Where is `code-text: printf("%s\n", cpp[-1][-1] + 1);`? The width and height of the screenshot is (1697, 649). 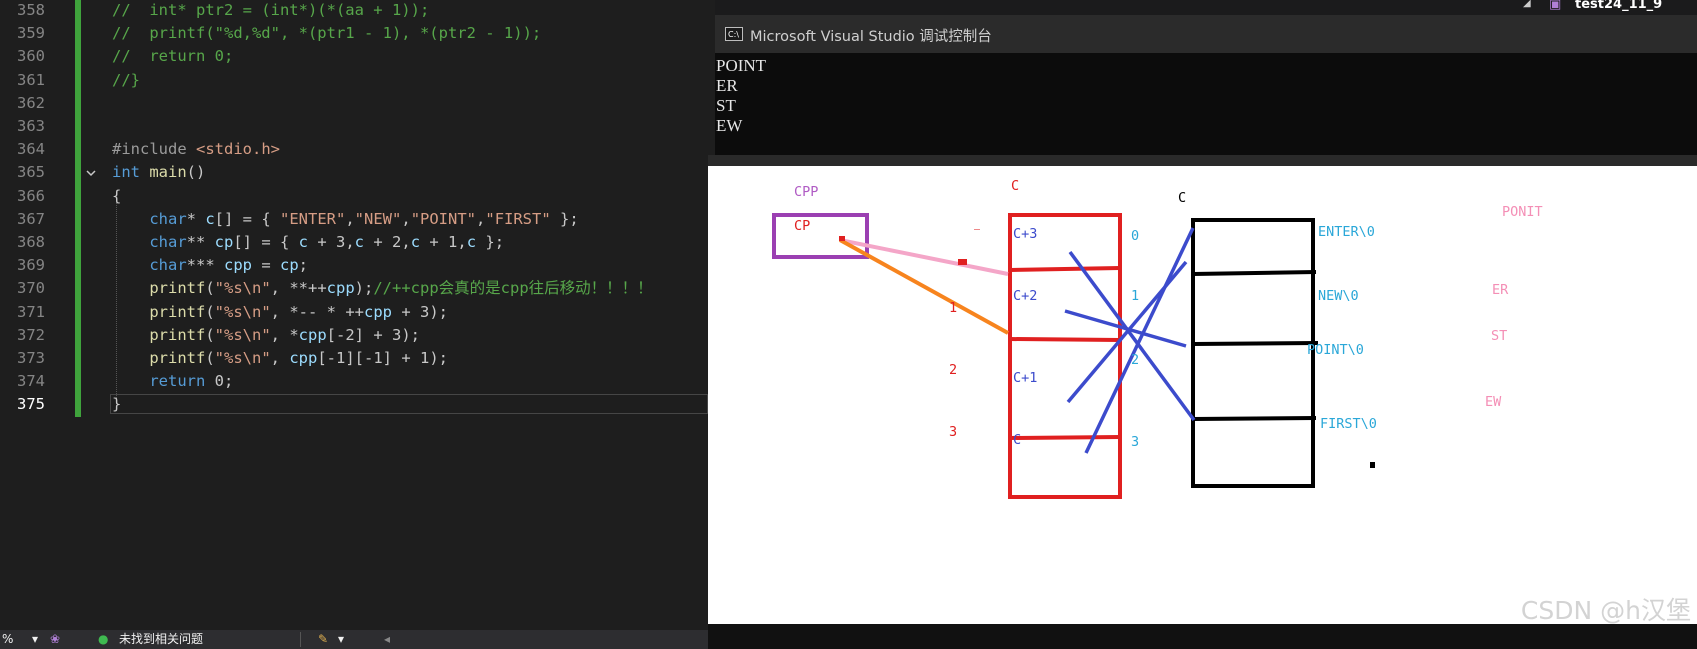 code-text: printf("%s\n", cpp[-1][-1] + 1); is located at coordinates (280, 358).